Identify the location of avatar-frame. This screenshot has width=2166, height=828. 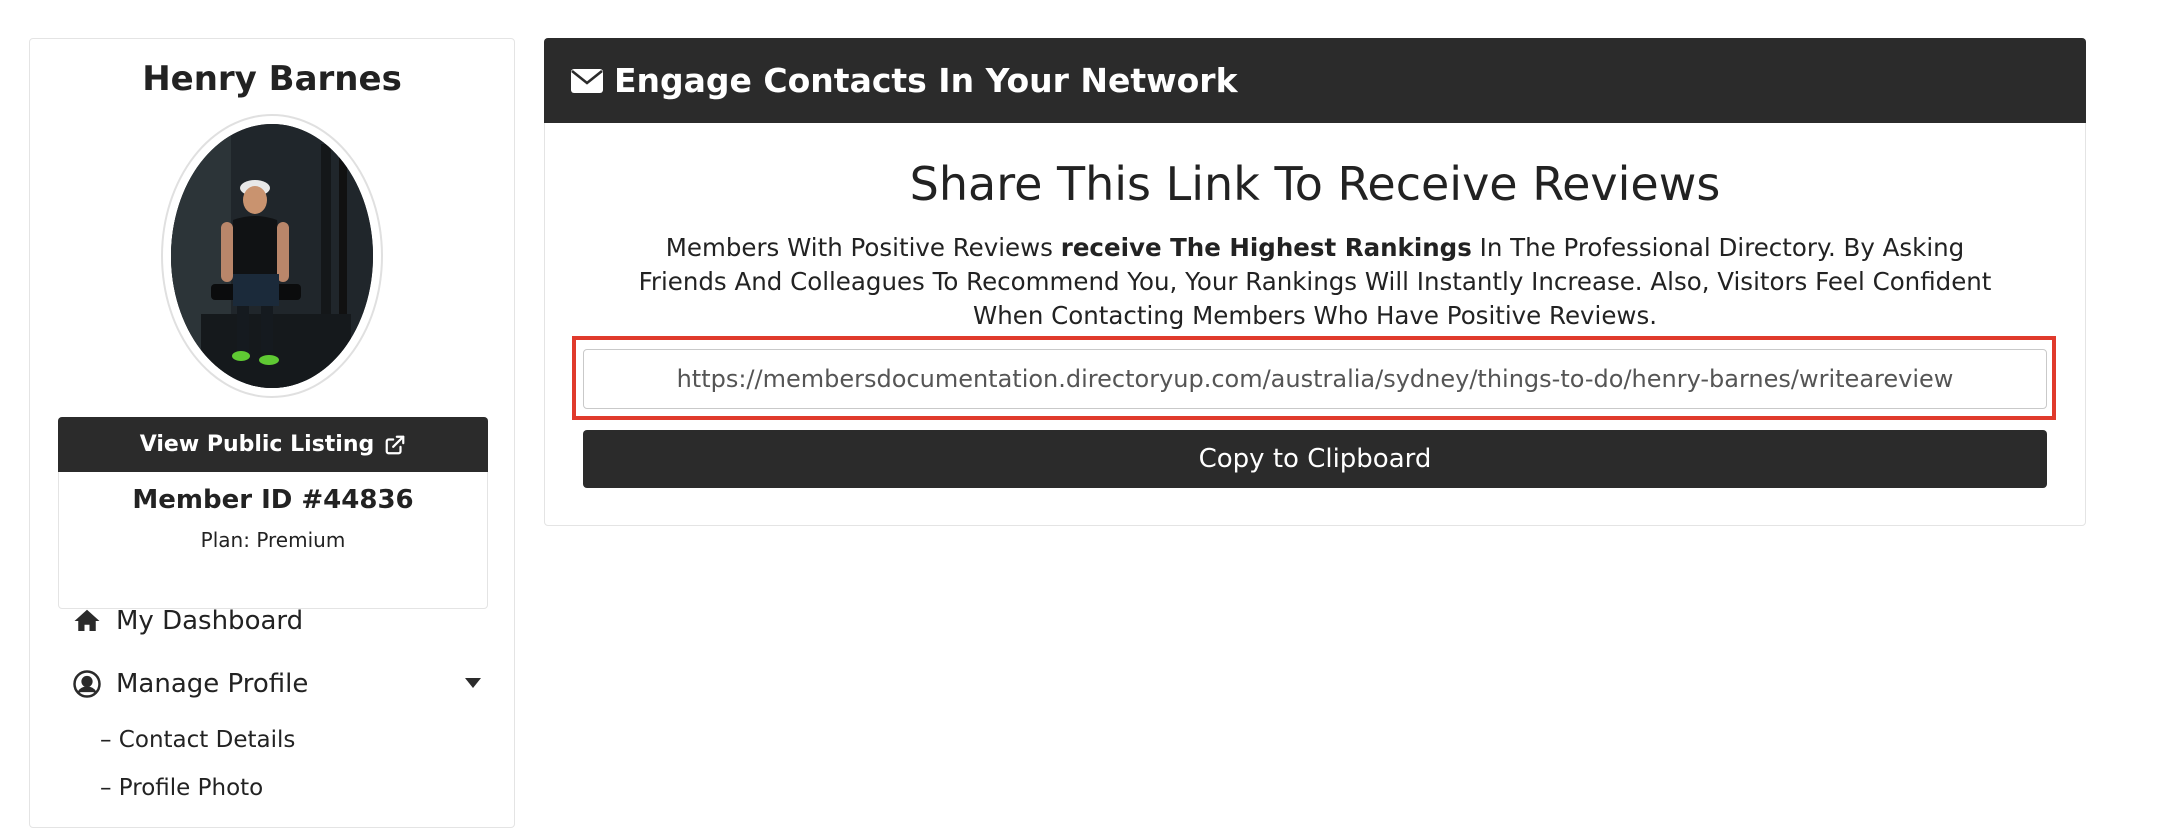
(272, 256).